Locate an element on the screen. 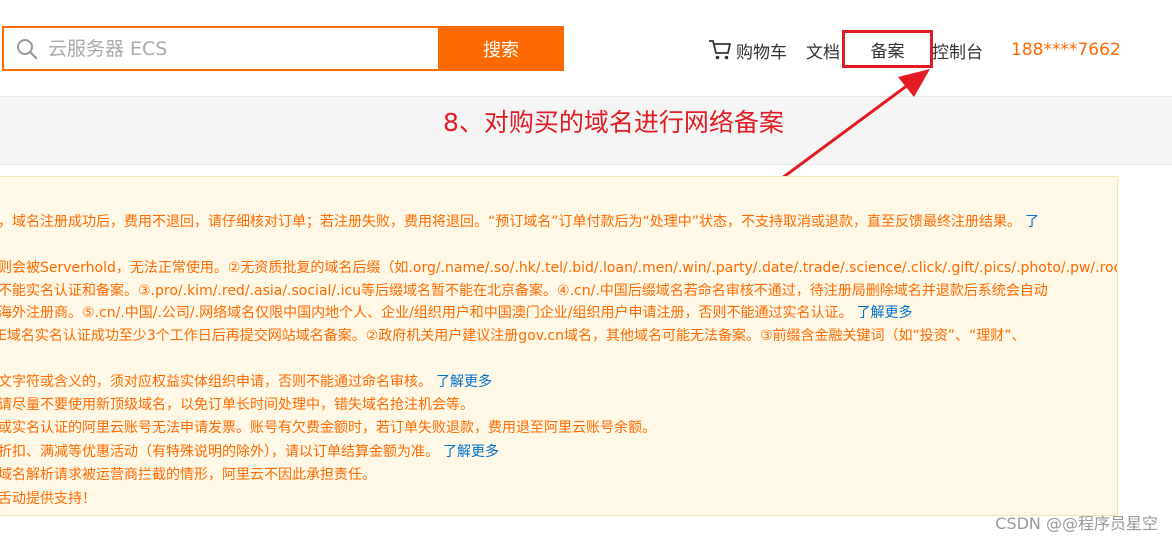 The height and width of the screenshot is (542, 1172). search-button: 搜索 is located at coordinates (501, 48).